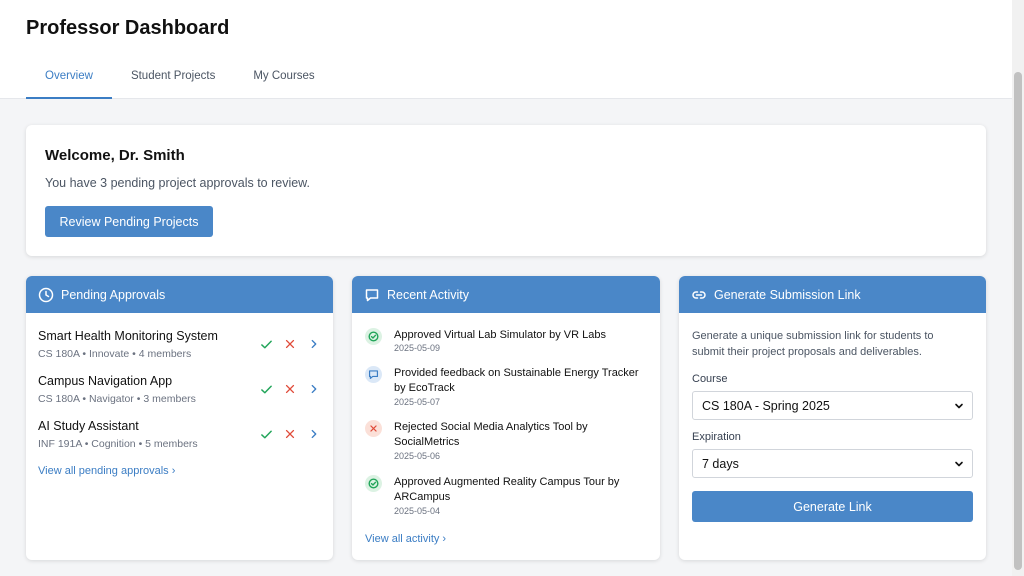  I want to click on view-all-activity-link: View all activity ›, so click(405, 539).